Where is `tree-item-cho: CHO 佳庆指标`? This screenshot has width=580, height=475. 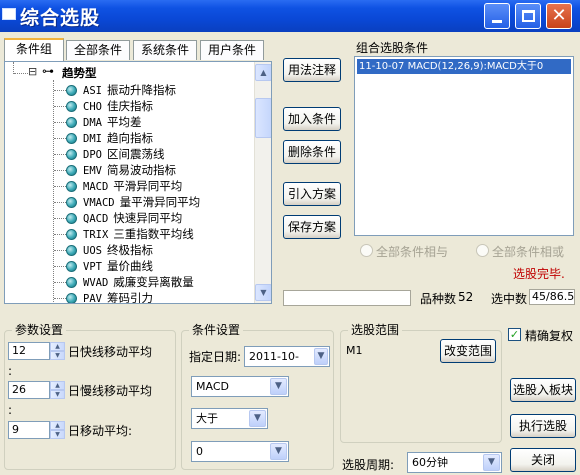 tree-item-cho: CHO 佳庆指标 is located at coordinates (118, 106).